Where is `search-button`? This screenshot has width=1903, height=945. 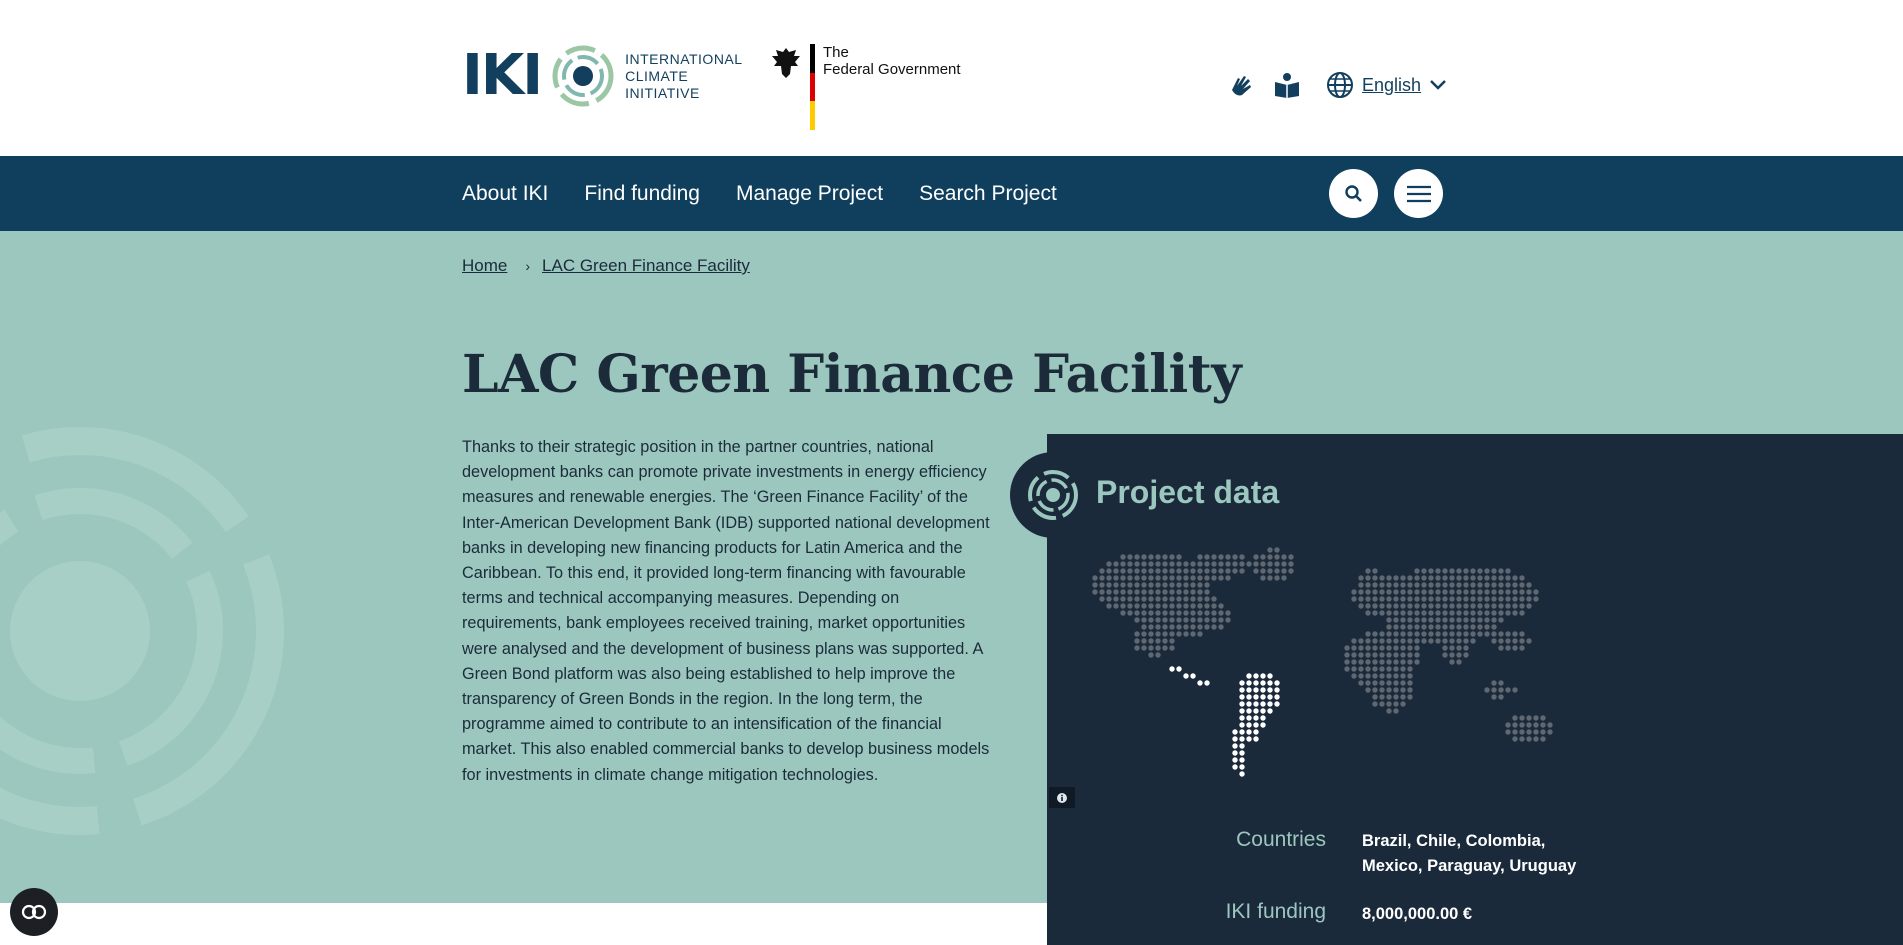 search-button is located at coordinates (1353, 193).